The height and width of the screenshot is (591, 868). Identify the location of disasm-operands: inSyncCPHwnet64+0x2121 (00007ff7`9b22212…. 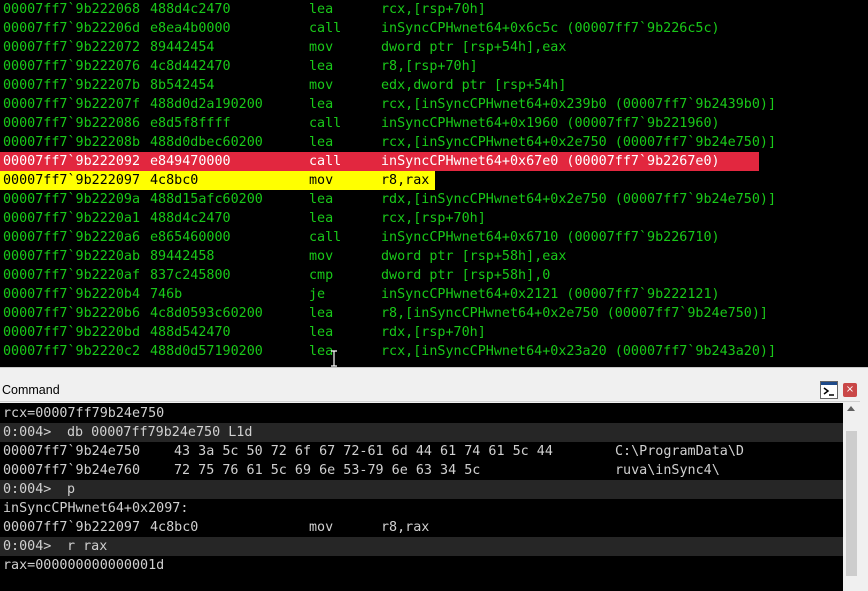
(550, 294).